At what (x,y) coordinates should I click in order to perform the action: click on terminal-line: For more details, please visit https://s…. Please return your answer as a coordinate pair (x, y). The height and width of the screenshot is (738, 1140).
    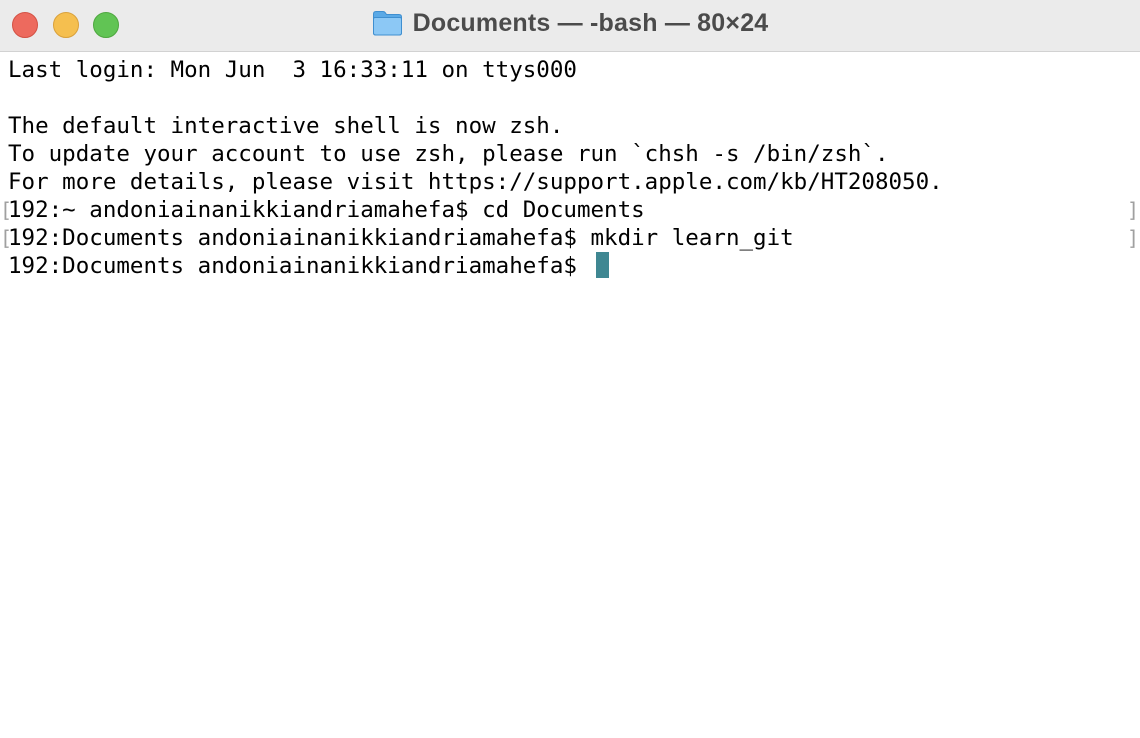
    Looking at the image, I should click on (475, 182).